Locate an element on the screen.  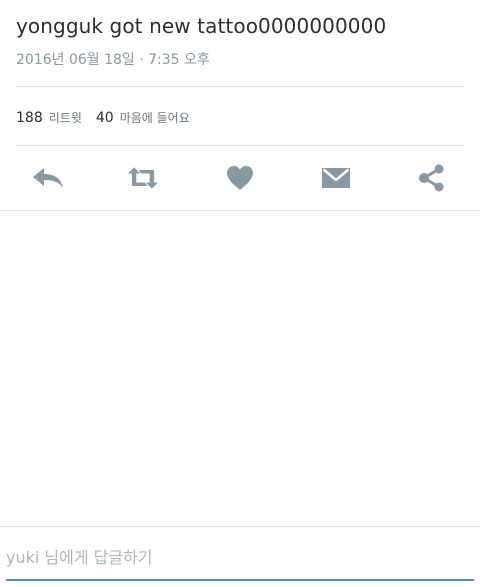
action-bar is located at coordinates (240, 178).